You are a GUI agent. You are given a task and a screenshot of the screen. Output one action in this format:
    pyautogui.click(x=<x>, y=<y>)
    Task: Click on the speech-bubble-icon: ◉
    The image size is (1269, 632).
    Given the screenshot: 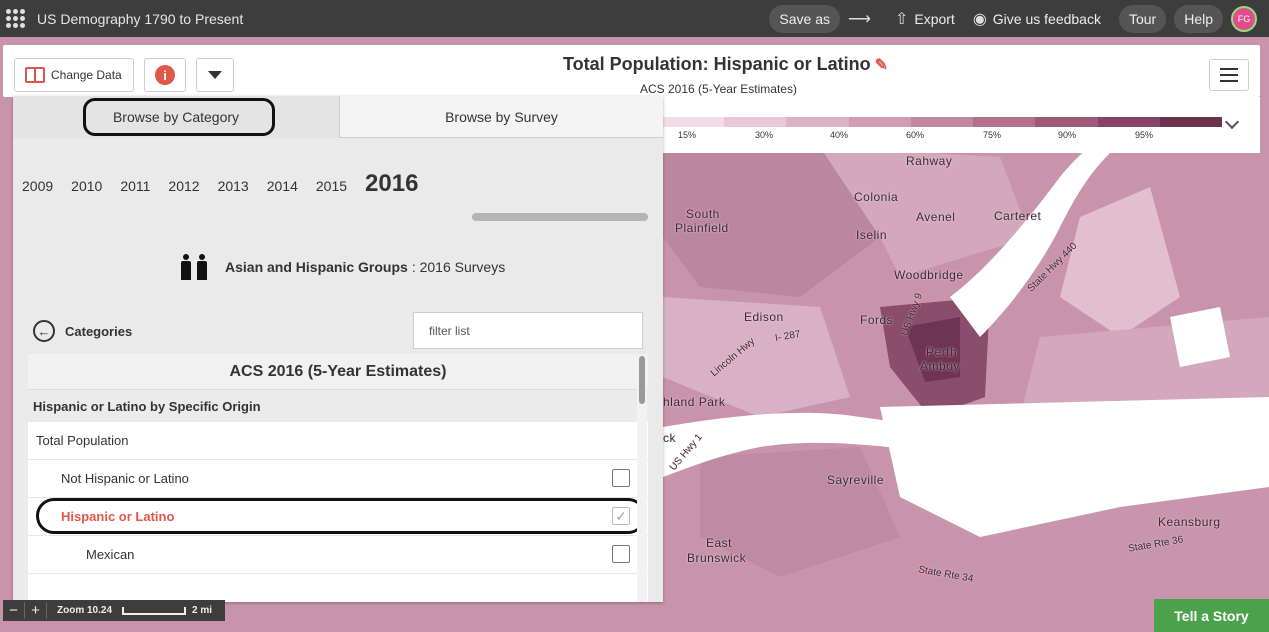 What is the action you would take?
    pyautogui.click(x=979, y=19)
    